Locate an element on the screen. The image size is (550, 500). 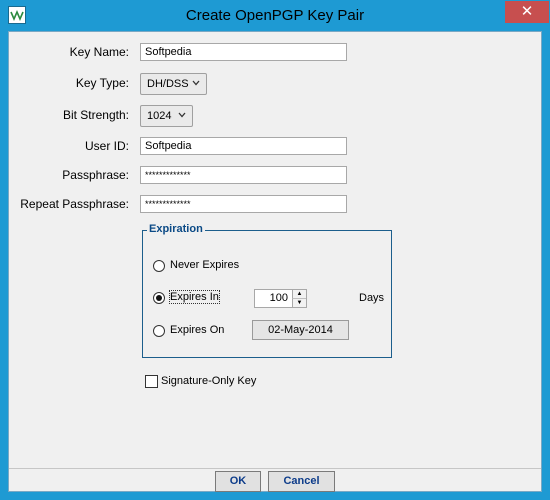
expires-on-radio is located at coordinates (159, 331).